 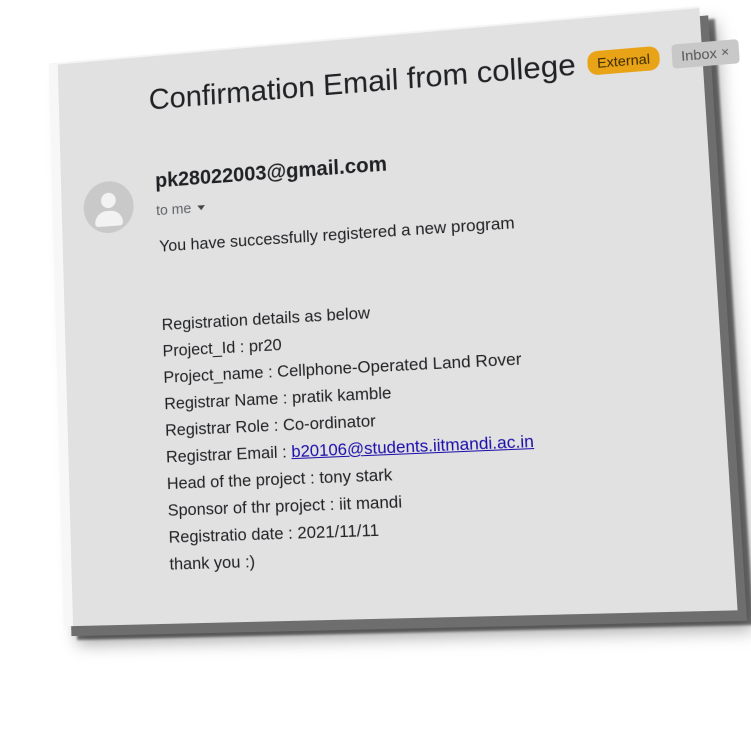 What do you see at coordinates (228, 454) in the screenshot?
I see `registrar-email-label: Registrar Email :` at bounding box center [228, 454].